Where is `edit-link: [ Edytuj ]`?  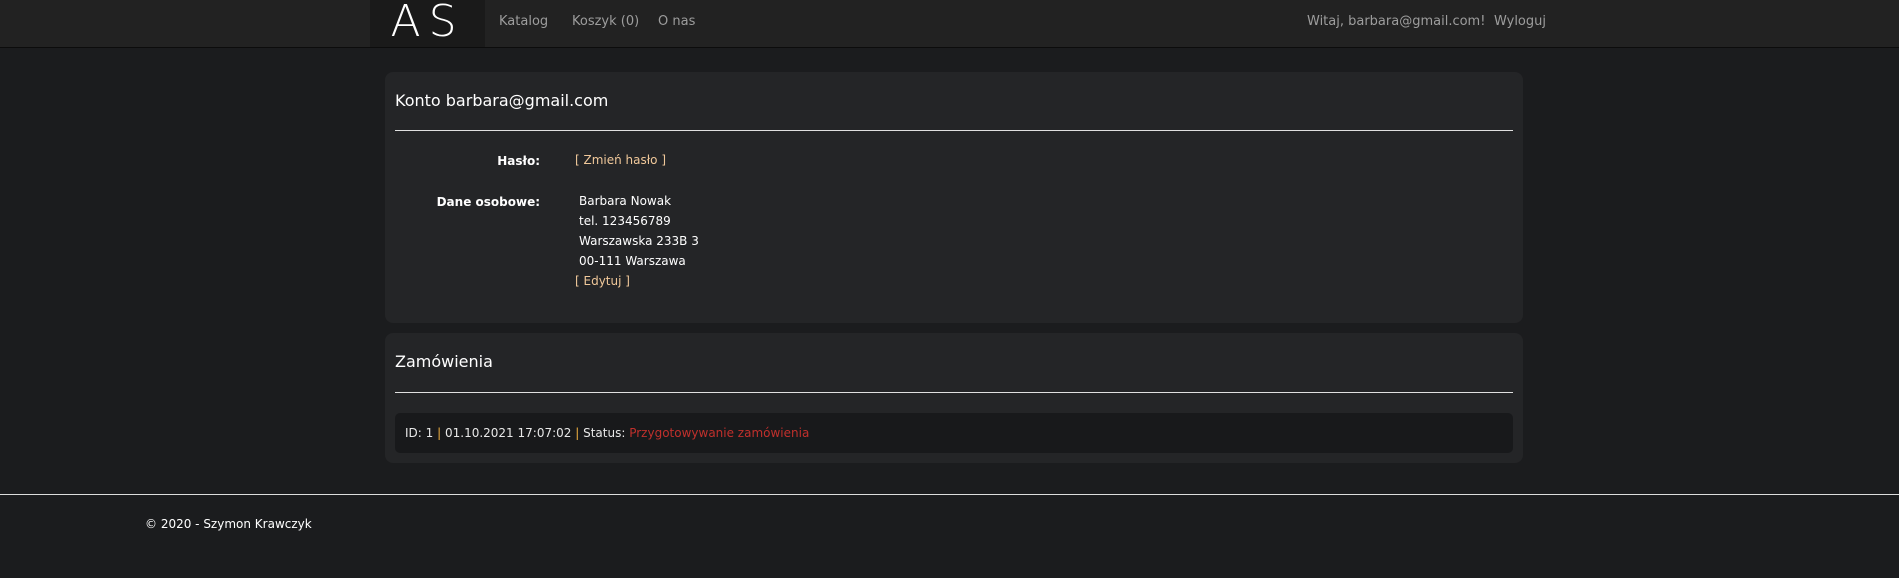 edit-link: [ Edytuj ] is located at coordinates (602, 281).